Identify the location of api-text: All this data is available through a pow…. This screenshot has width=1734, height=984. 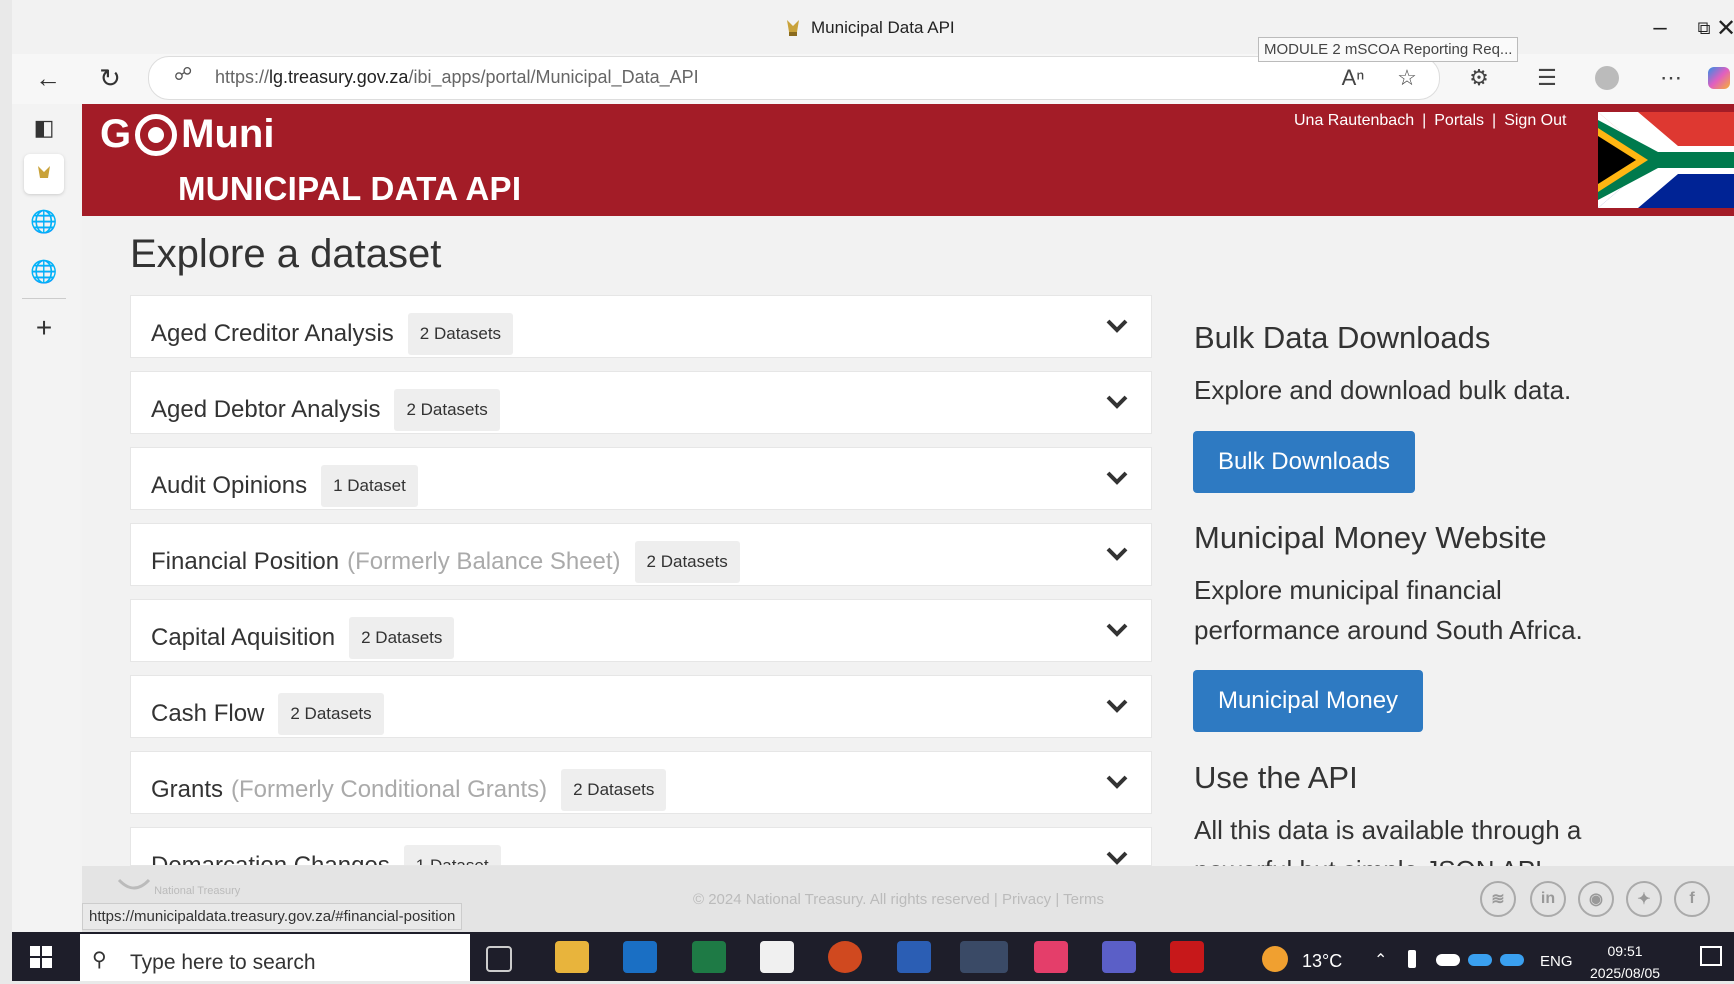
(1388, 840).